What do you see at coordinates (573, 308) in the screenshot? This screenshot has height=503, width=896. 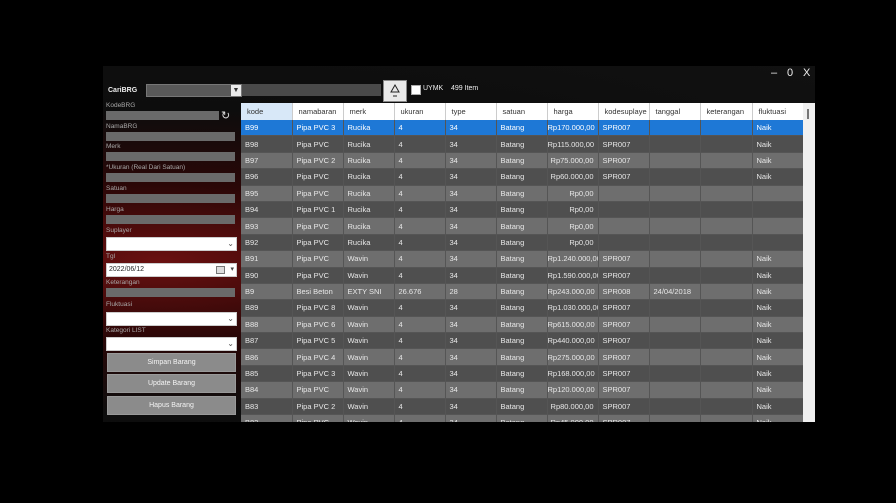 I see `table-cell: Rp1.030.000,00` at bounding box center [573, 308].